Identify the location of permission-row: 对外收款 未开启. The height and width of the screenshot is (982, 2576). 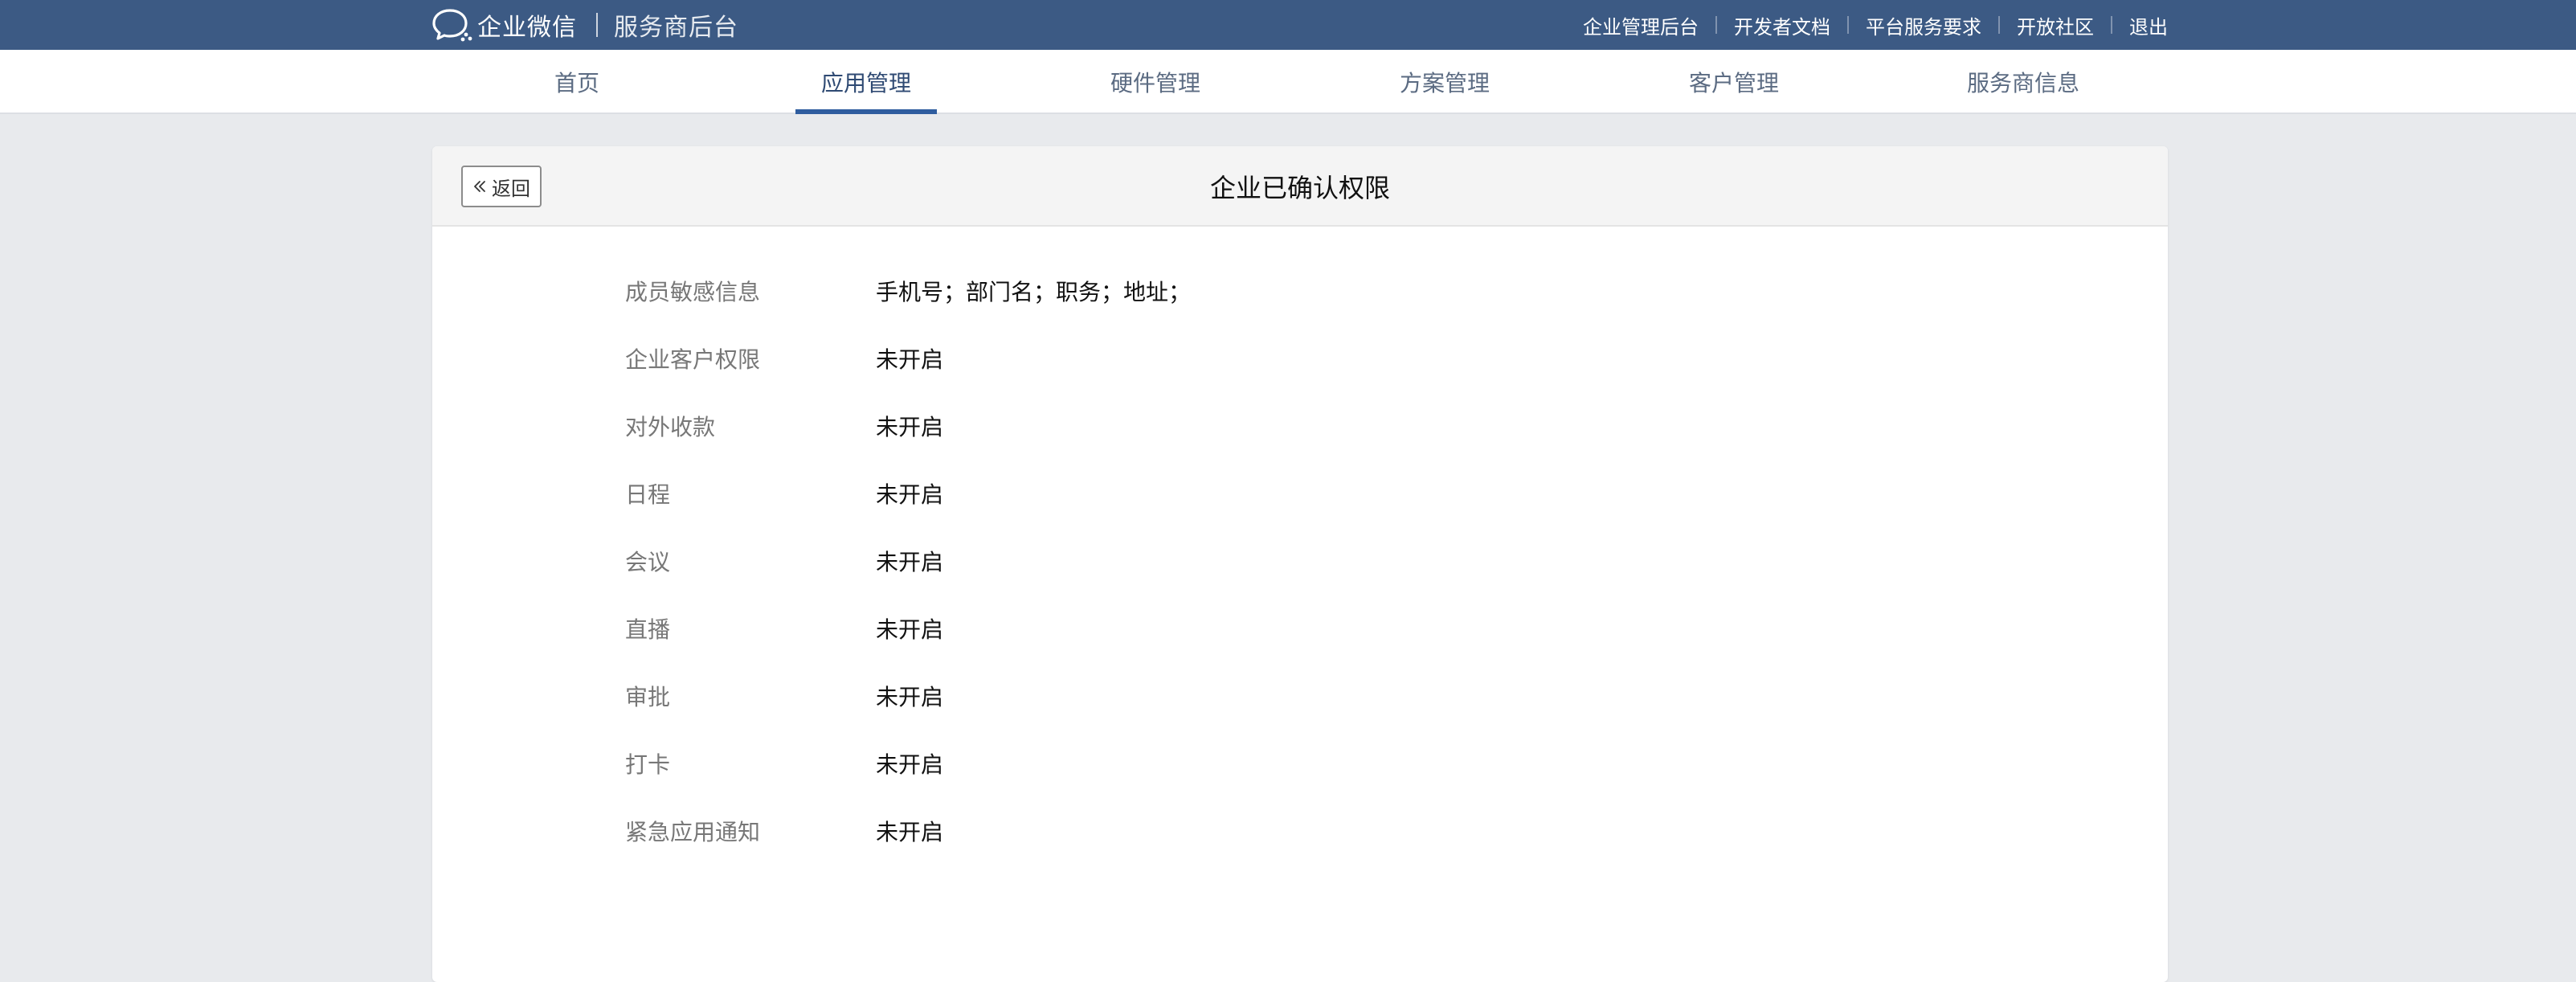
(1187, 428).